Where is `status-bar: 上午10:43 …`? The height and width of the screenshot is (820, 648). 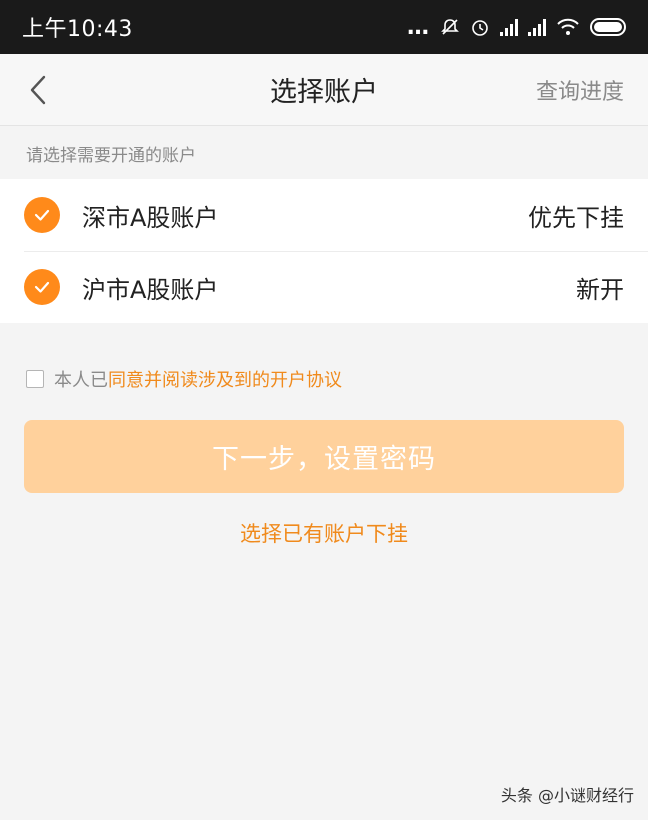 status-bar: 上午10:43 … is located at coordinates (324, 27).